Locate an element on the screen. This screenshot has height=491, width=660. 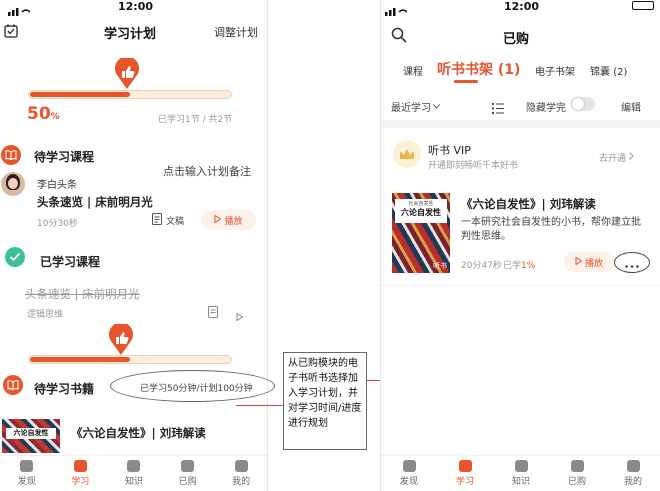
pending-book-title: 《六论自发性》| 刘玮解读 is located at coordinates (138, 433).